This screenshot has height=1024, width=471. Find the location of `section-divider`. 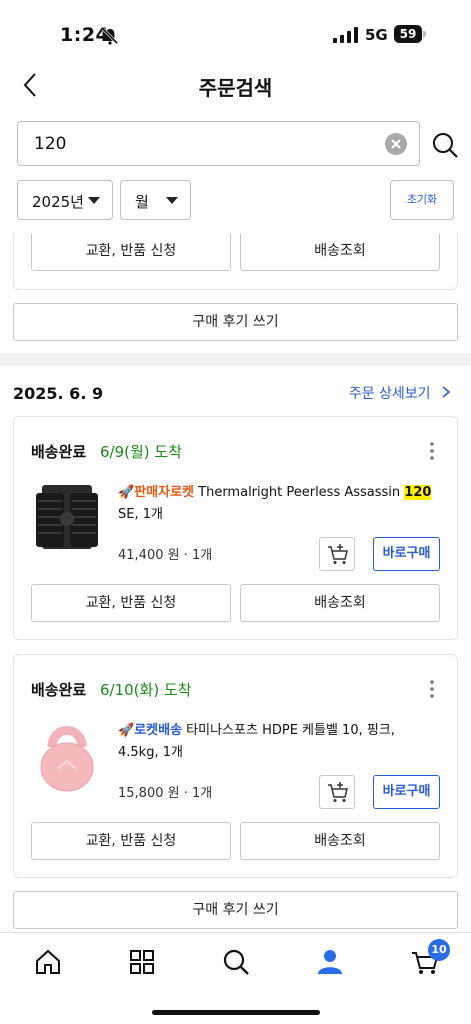

section-divider is located at coordinates (235, 359).